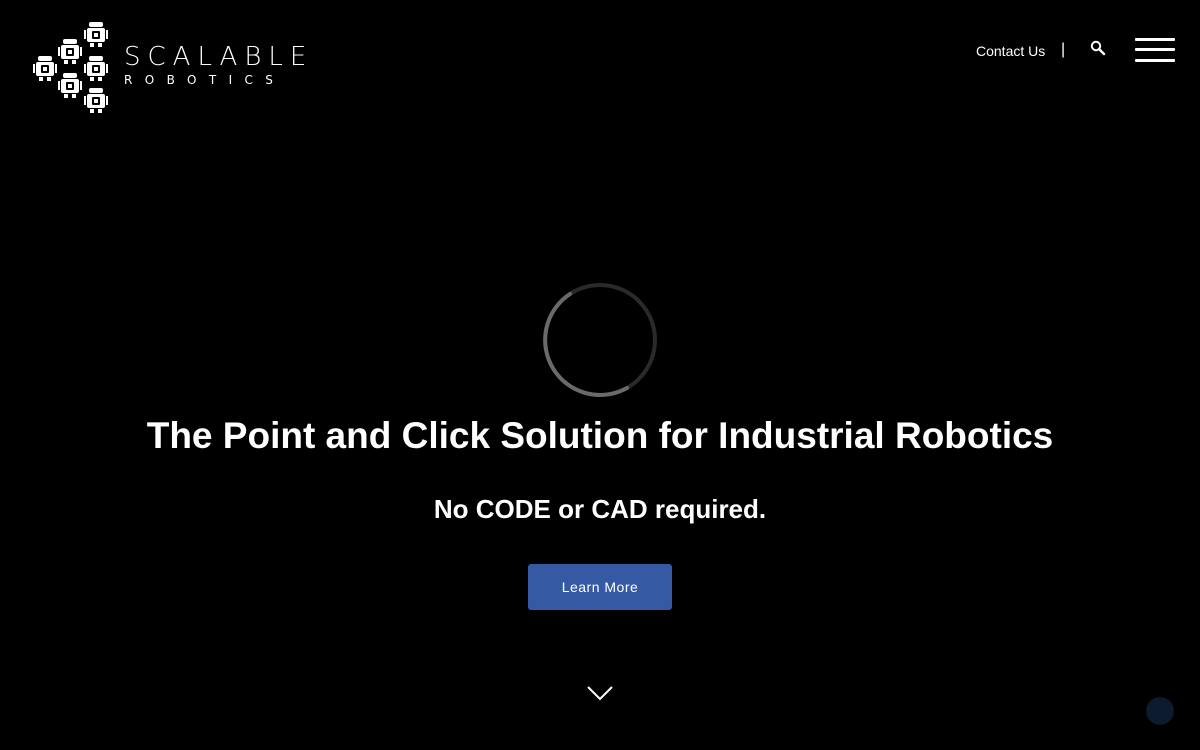 This screenshot has width=1200, height=750. What do you see at coordinates (219, 57) in the screenshot?
I see `brand-name: SCALABLE` at bounding box center [219, 57].